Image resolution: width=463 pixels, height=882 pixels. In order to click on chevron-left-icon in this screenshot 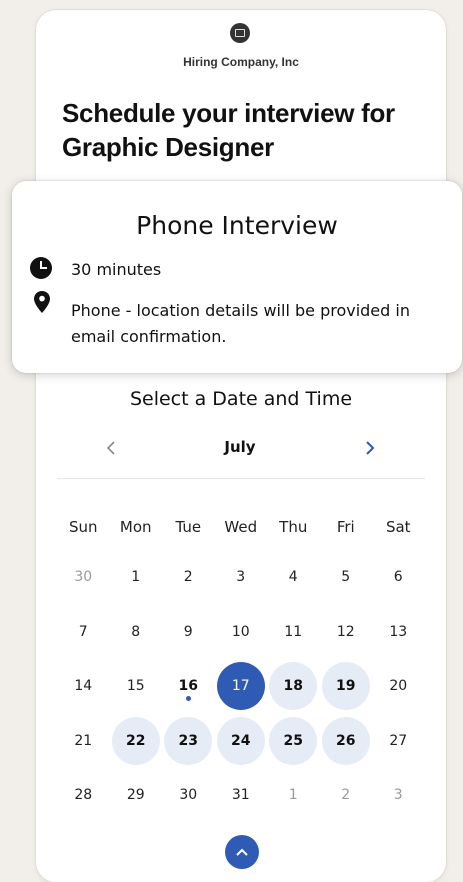, I will do `click(110, 448)`.